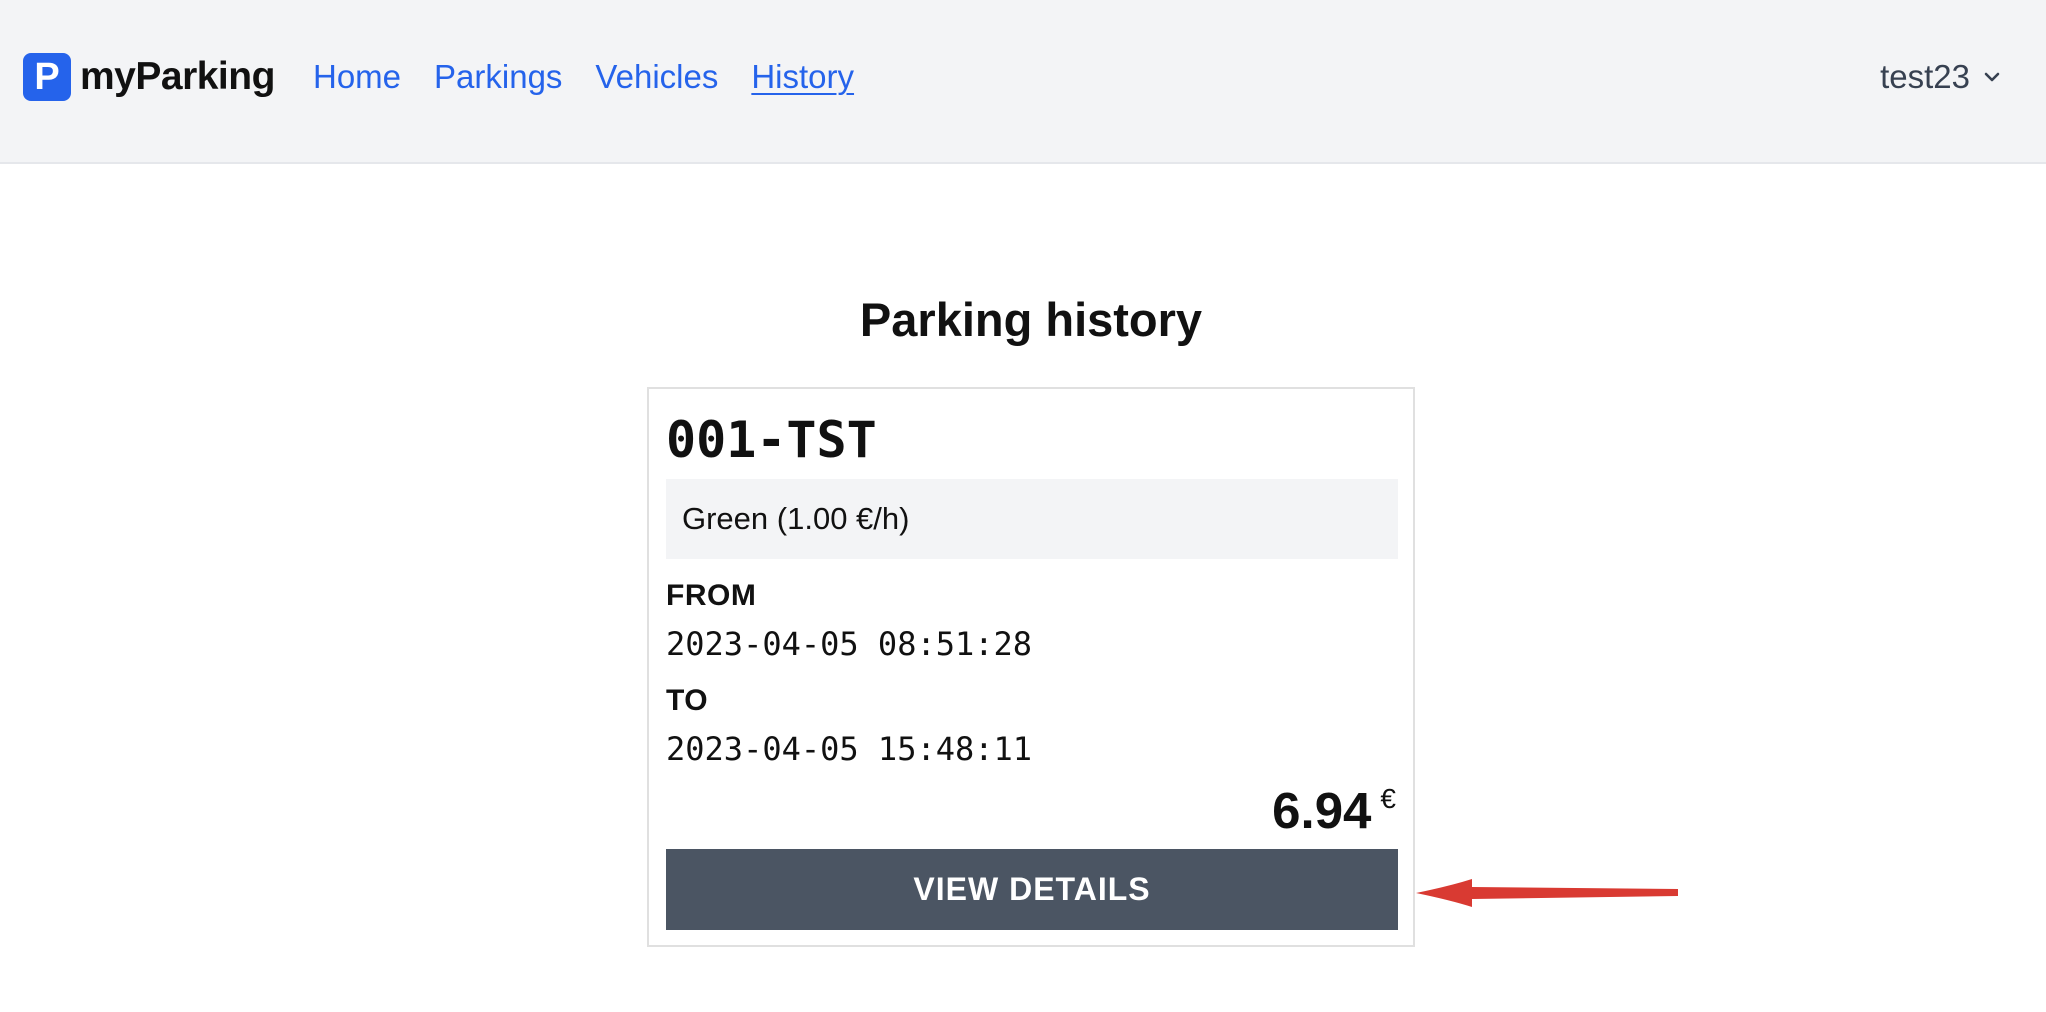  What do you see at coordinates (1031, 319) in the screenshot?
I see `page-title: Parking history` at bounding box center [1031, 319].